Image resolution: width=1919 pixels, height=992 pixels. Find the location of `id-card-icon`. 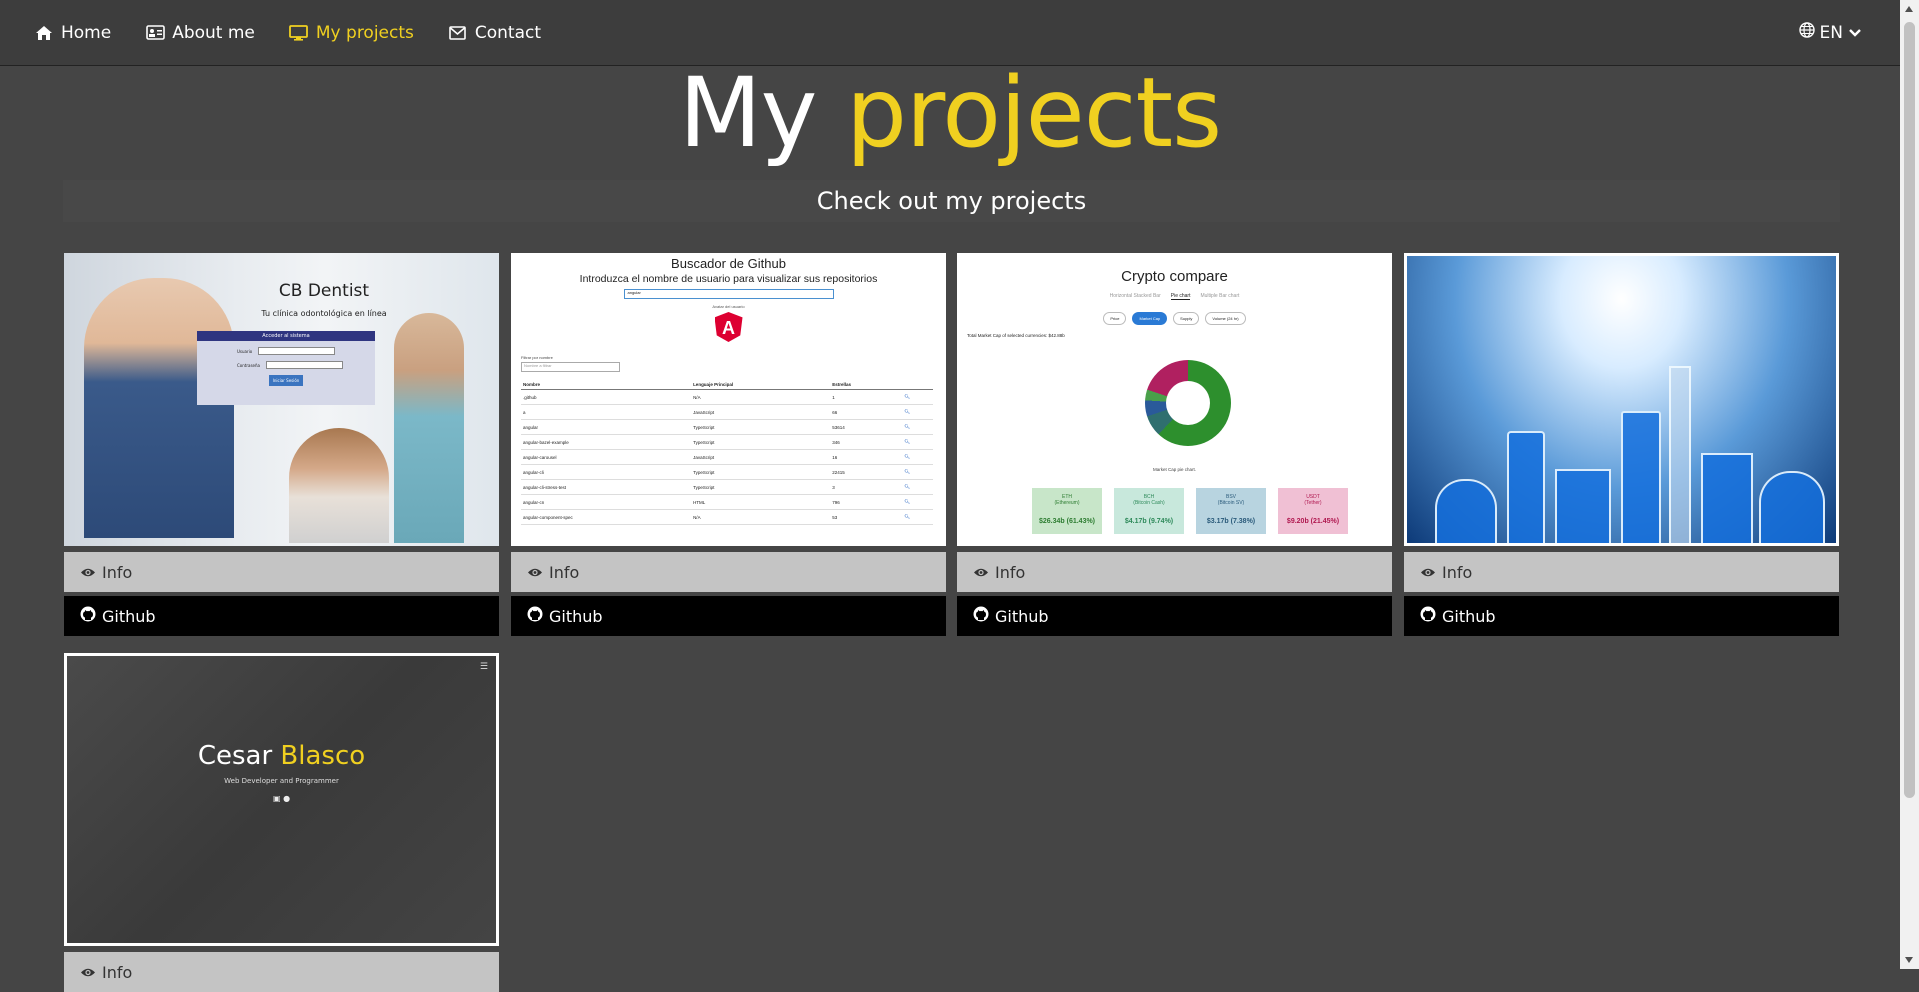

id-card-icon is located at coordinates (155, 33).